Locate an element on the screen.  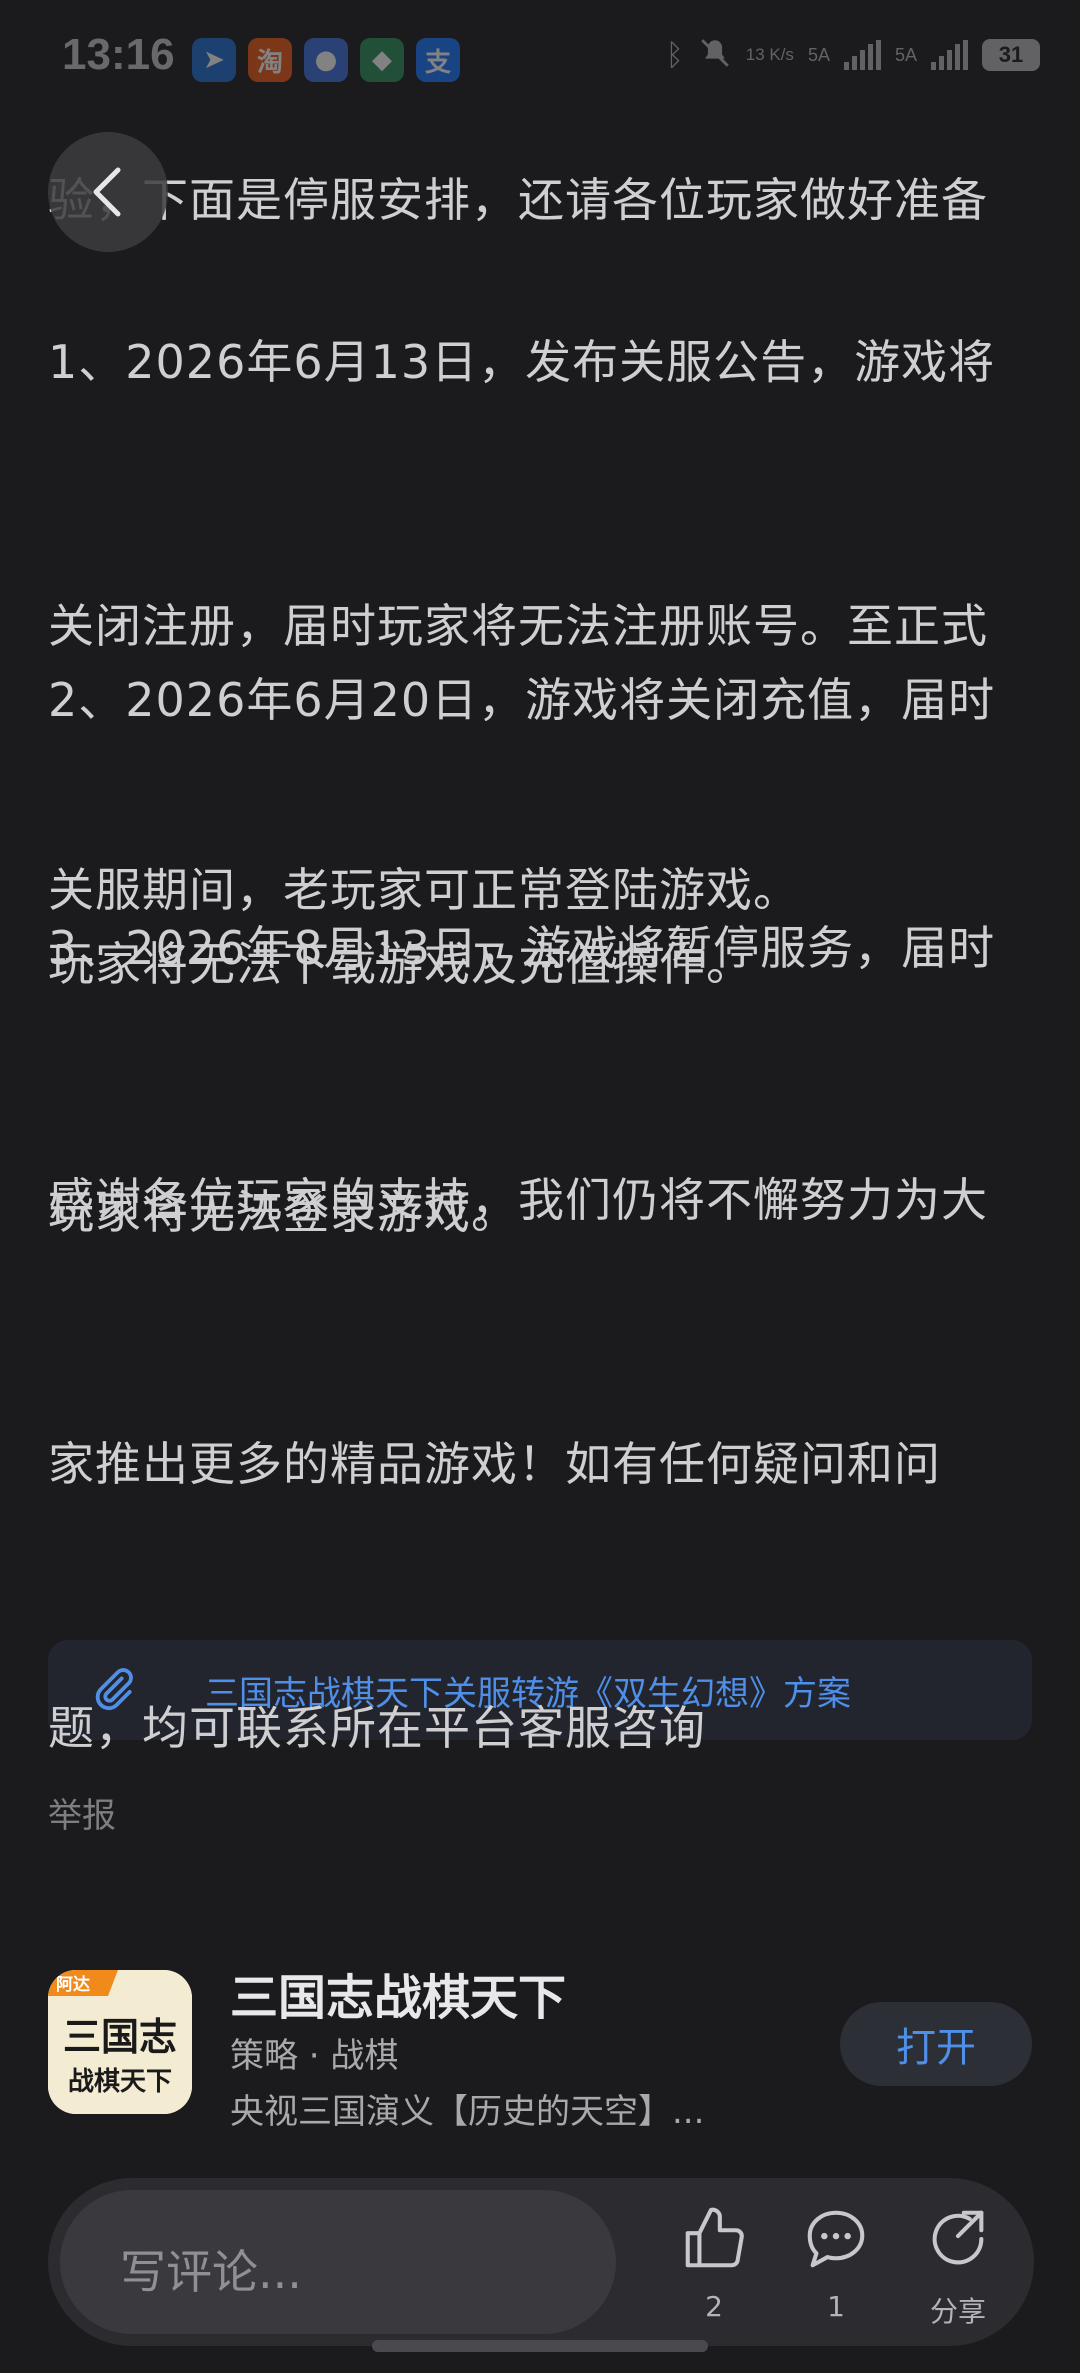
share-button: 分享 is located at coordinates (958, 2266).